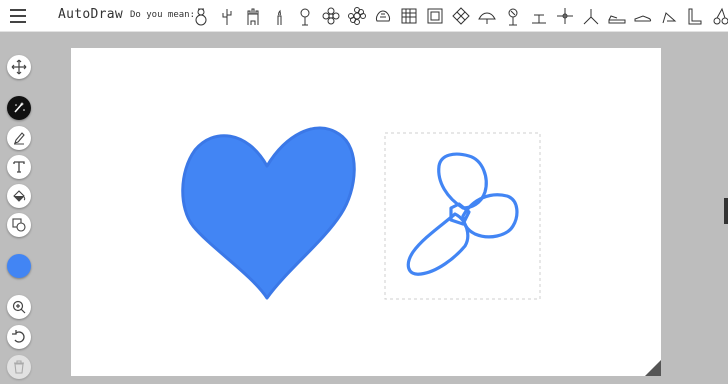 The image size is (728, 384). What do you see at coordinates (268, 213) in the screenshot?
I see `heart-drawing` at bounding box center [268, 213].